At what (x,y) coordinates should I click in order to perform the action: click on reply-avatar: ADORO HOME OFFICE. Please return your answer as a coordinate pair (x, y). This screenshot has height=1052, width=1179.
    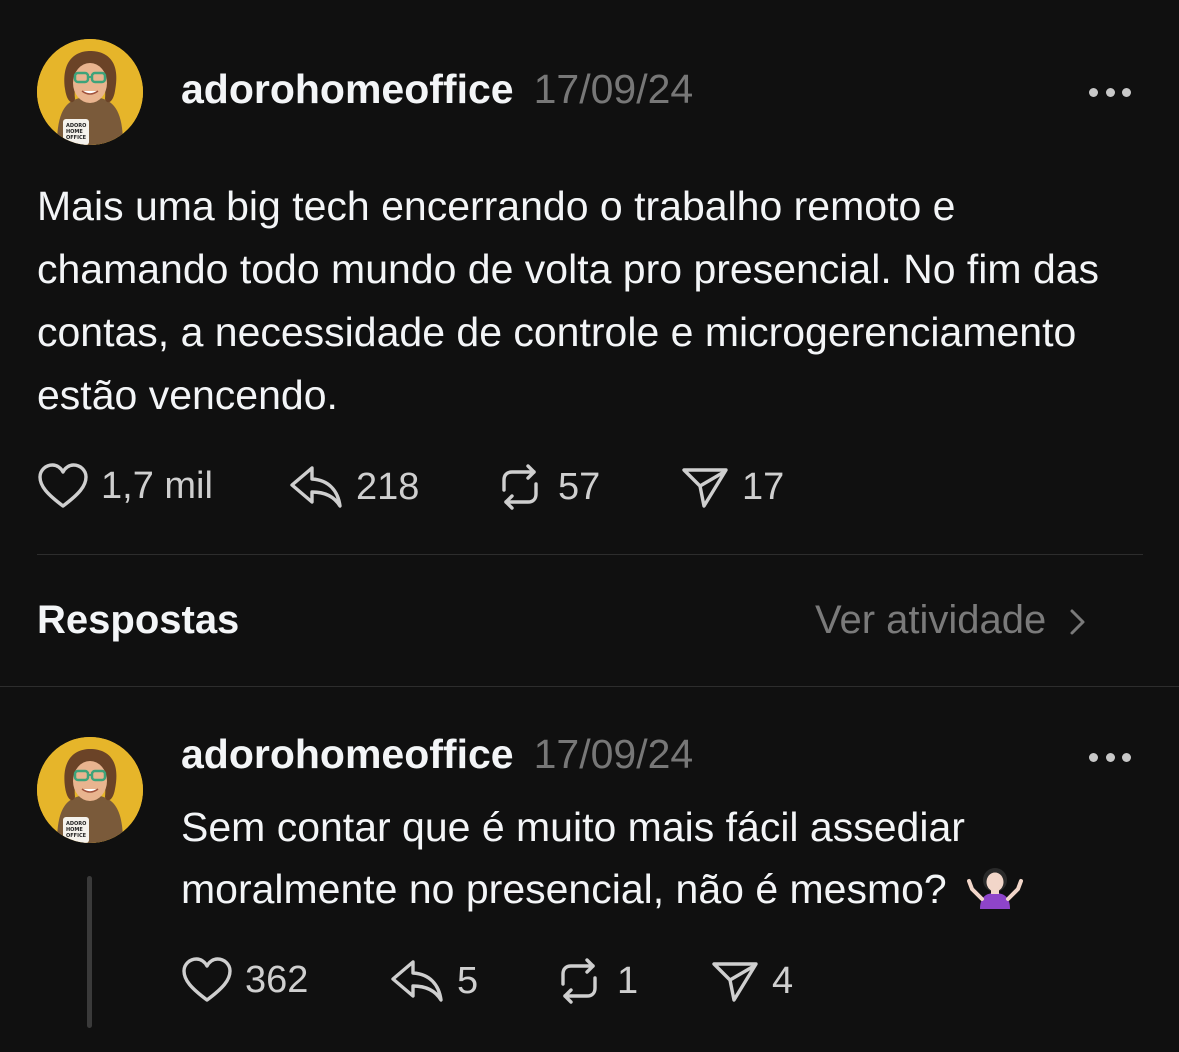
    Looking at the image, I should click on (90, 790).